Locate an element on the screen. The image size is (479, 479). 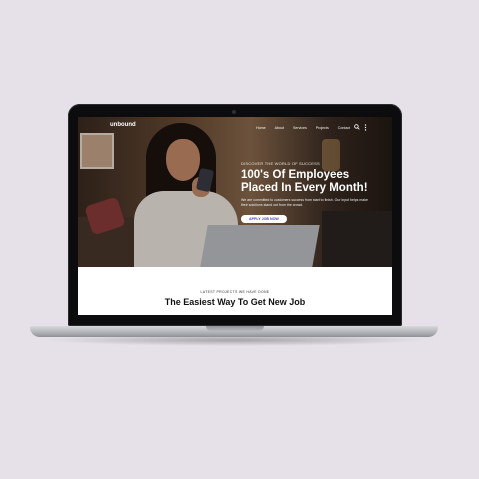
laptop-notch is located at coordinates (235, 328).